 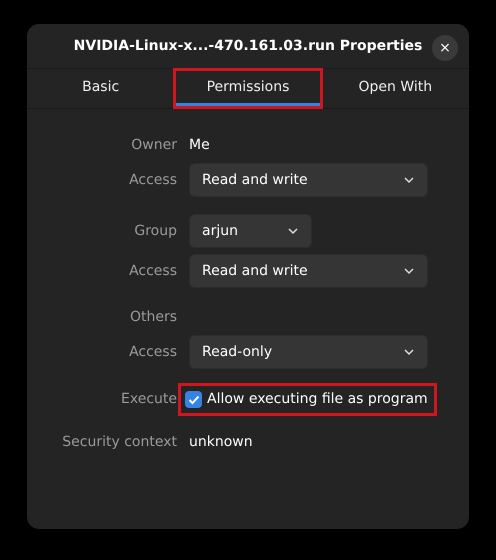 I want to click on field-label: Group, so click(x=155, y=231).